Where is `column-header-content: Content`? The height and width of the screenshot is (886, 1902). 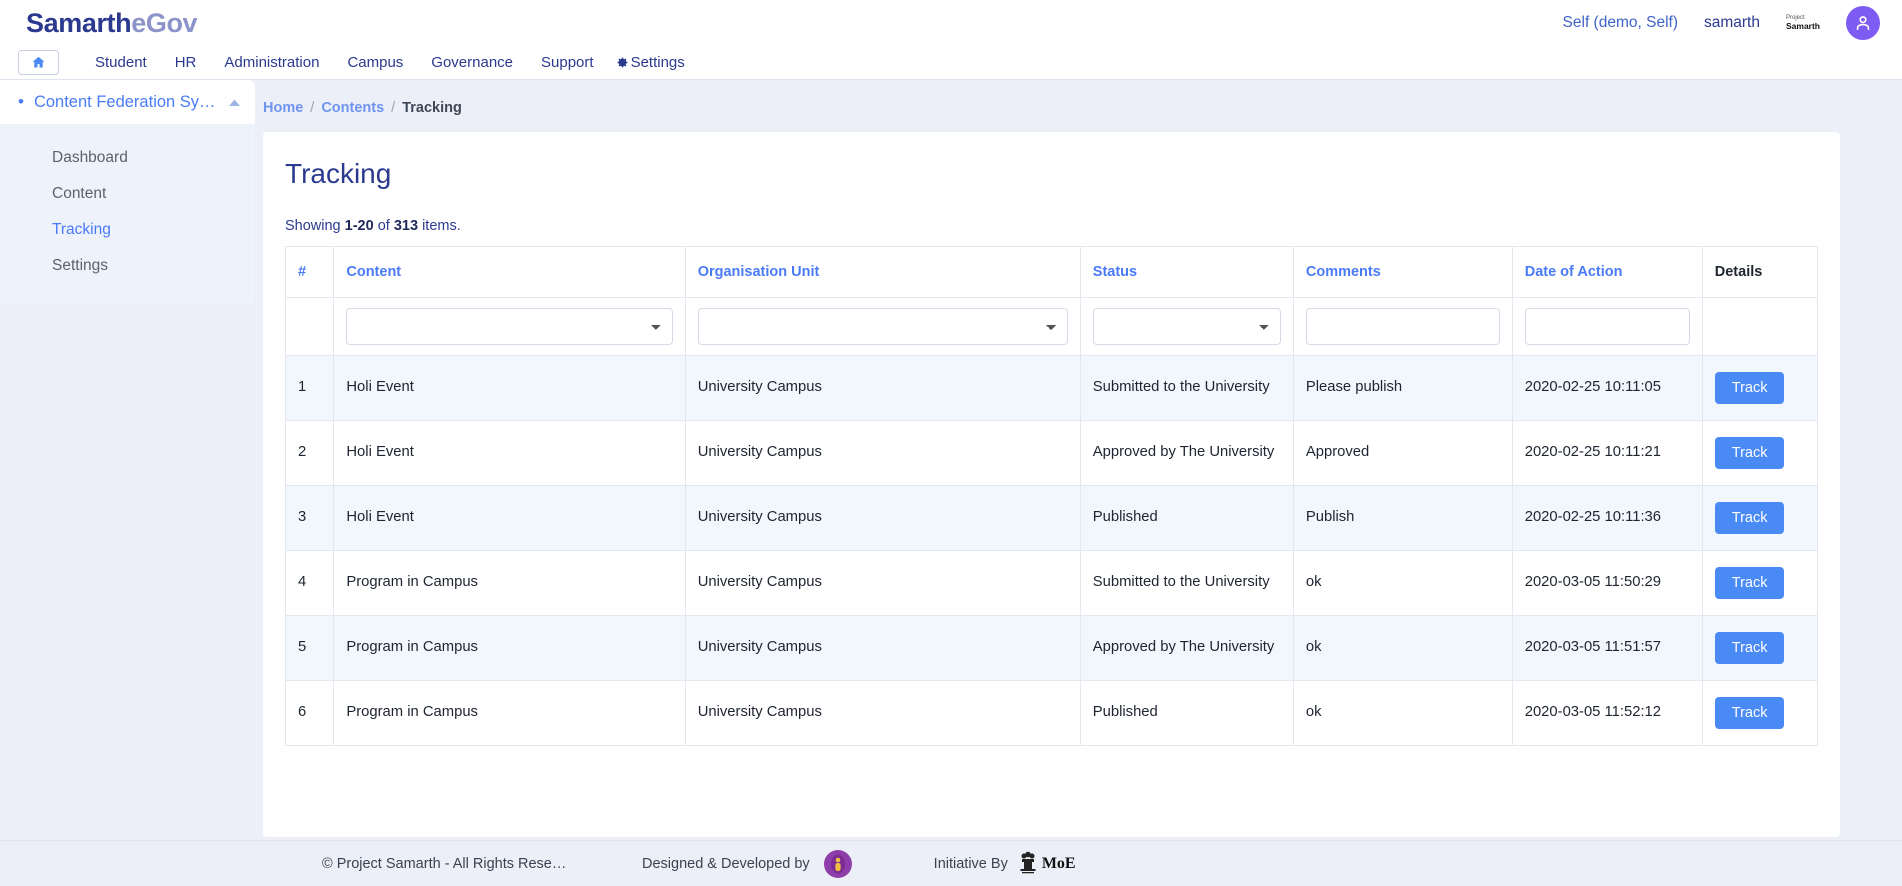 column-header-content: Content is located at coordinates (509, 272).